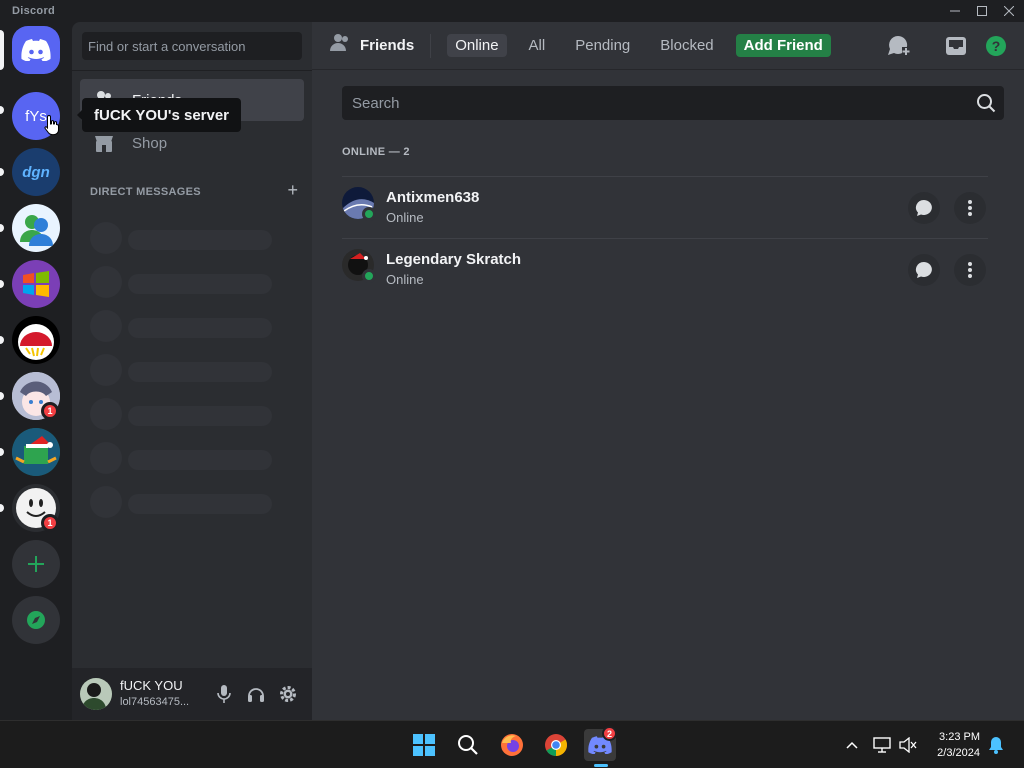 The width and height of the screenshot is (1024, 768). I want to click on friend-row: Antixmen638 Online, so click(665, 207).